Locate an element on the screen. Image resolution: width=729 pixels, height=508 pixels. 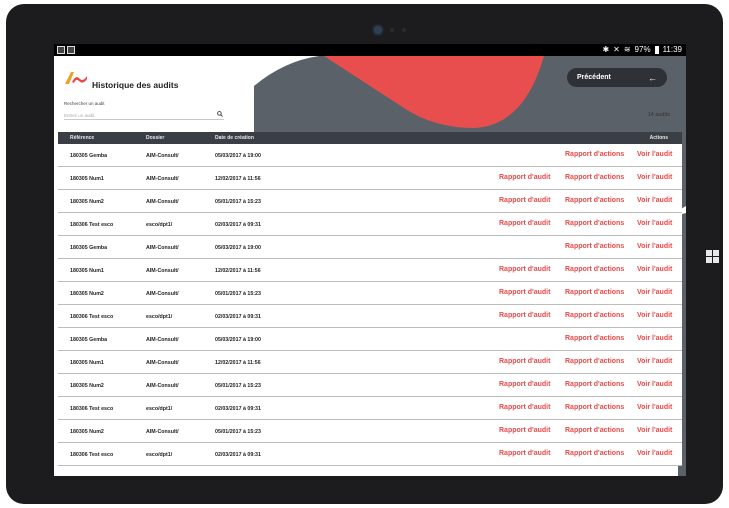
clock: 11:39 is located at coordinates (672, 49).